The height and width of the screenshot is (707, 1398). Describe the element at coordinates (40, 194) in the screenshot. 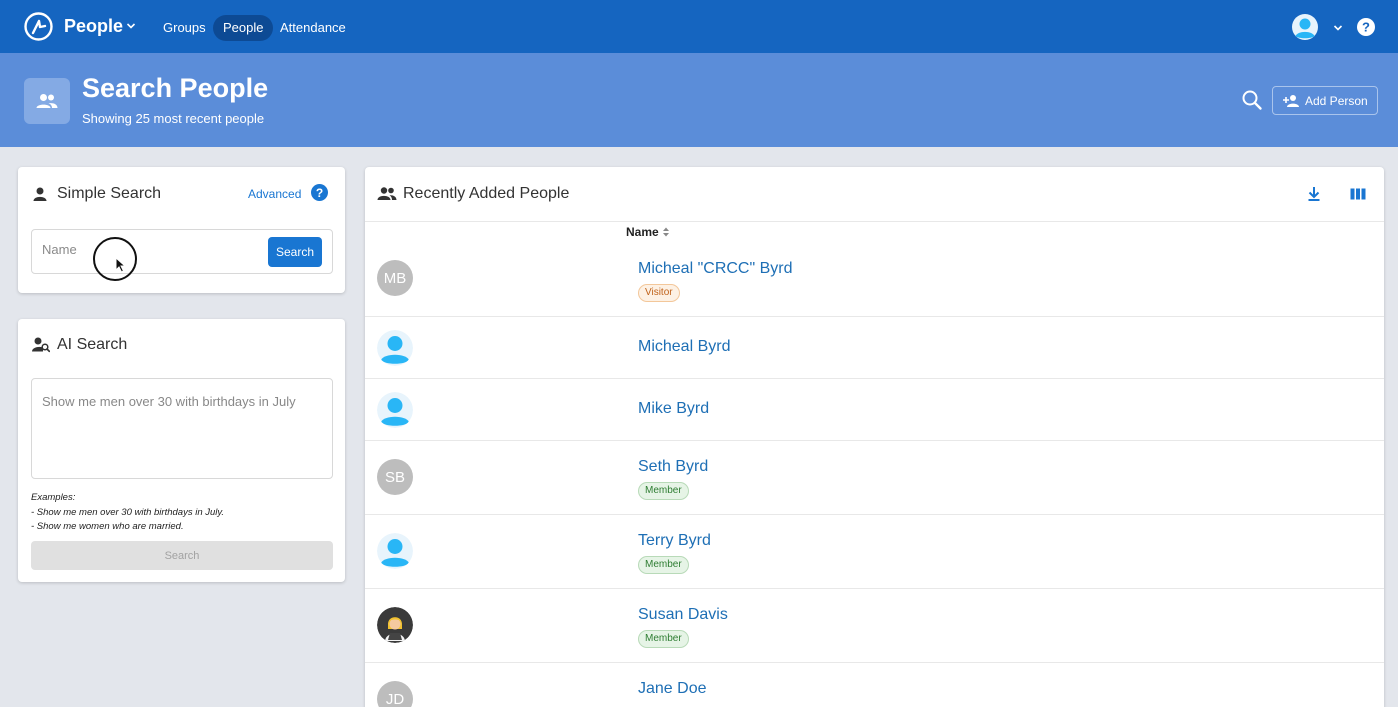

I see `person-icon` at that location.